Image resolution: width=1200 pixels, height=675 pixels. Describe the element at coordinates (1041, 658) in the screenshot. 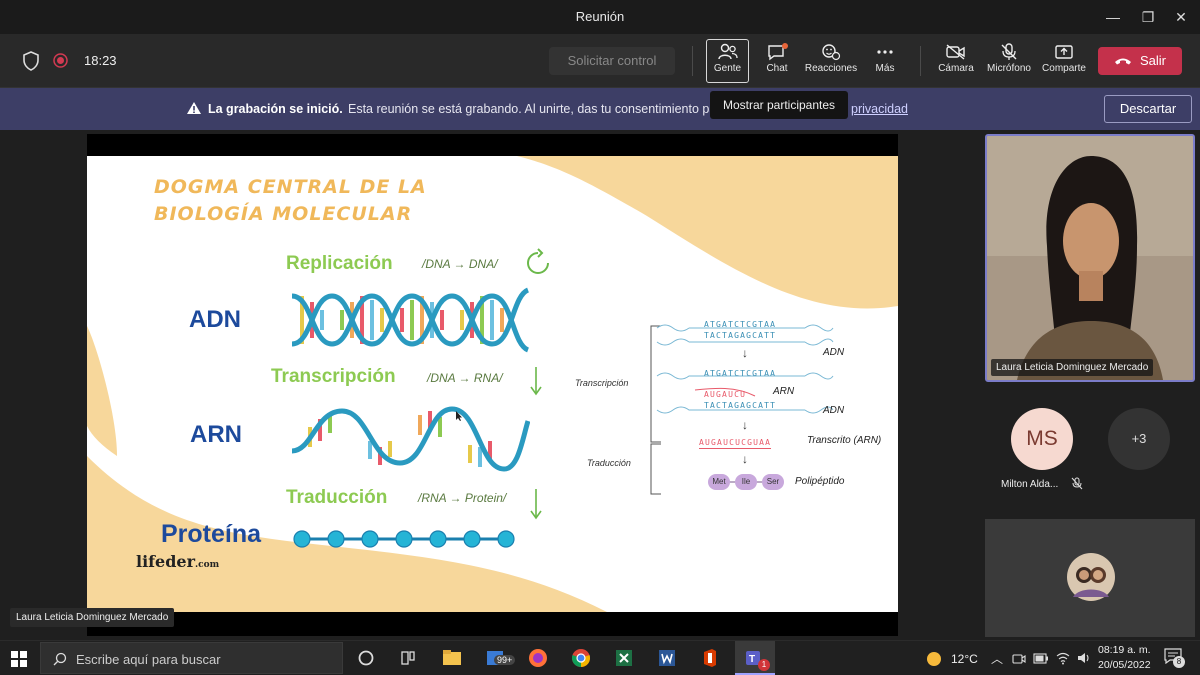

I see `battery-icon` at that location.